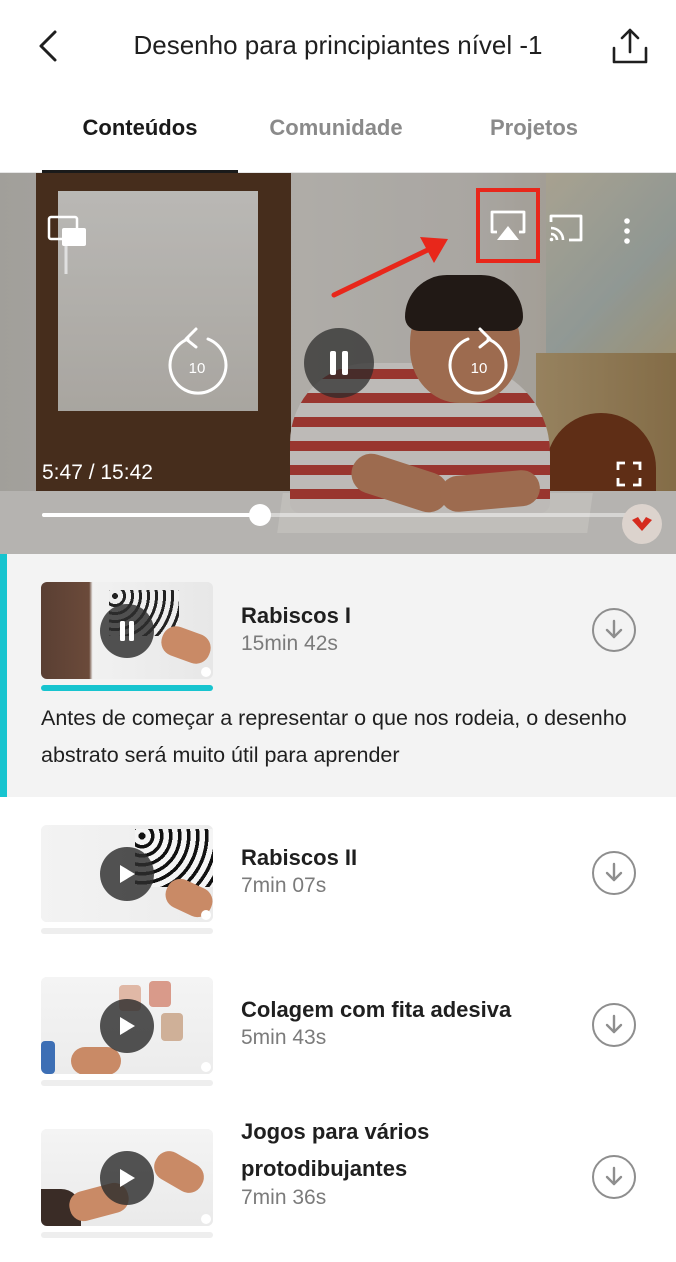 The width and height of the screenshot is (676, 1262). What do you see at coordinates (335, 1150) in the screenshot?
I see `lesson-title: Jogos para vários protodibujantes` at bounding box center [335, 1150].